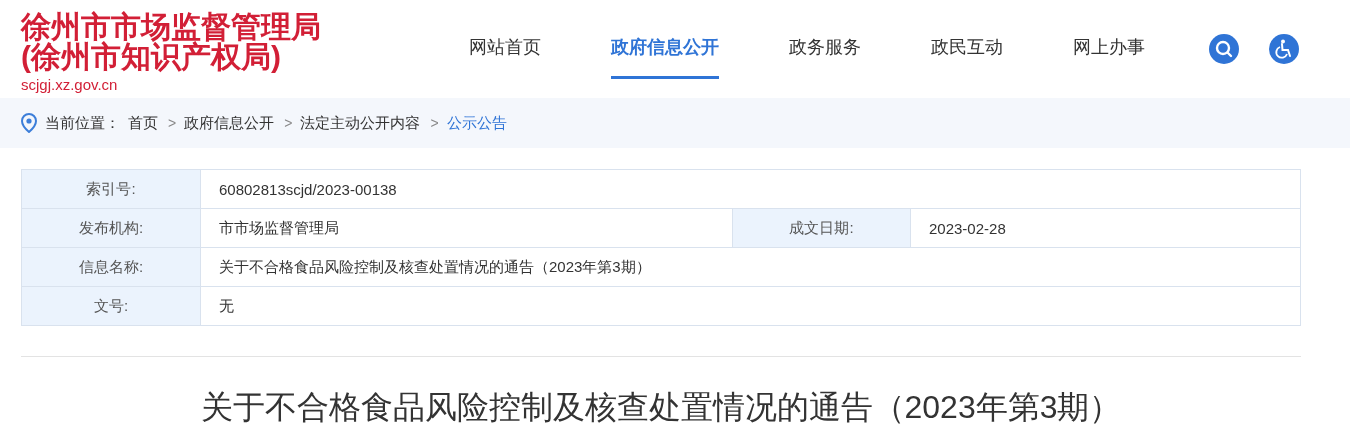 This screenshot has height=448, width=1350. I want to click on site-title: 徐州市市场监督管理局, so click(171, 27).